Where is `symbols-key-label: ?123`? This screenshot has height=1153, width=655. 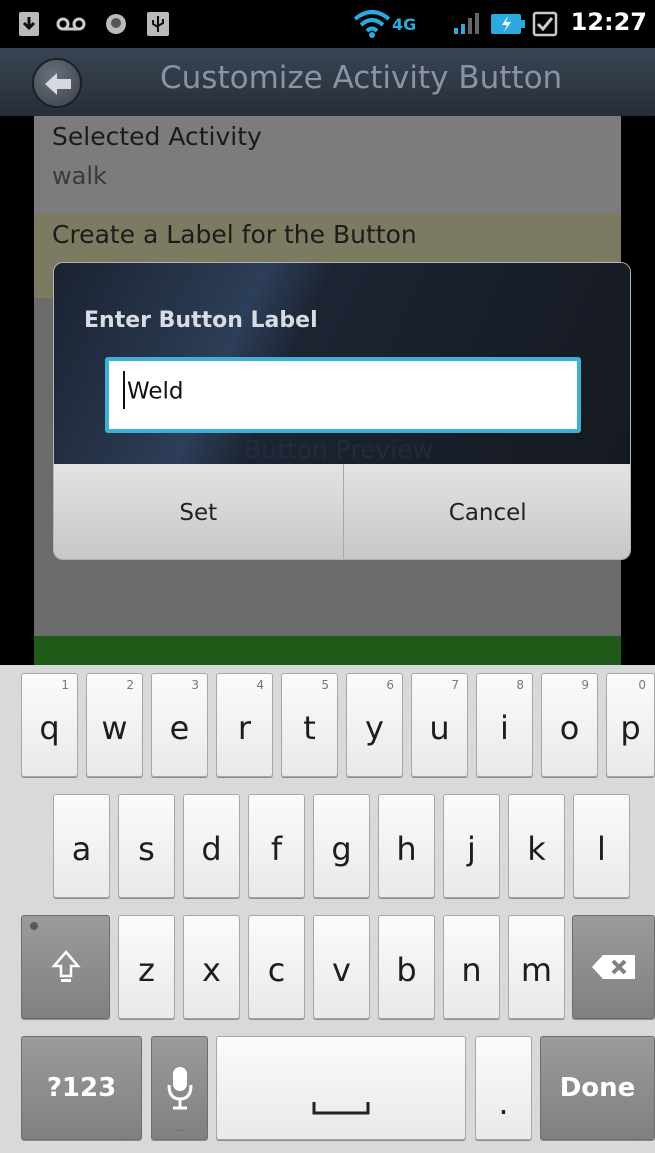 symbols-key-label: ?123 is located at coordinates (81, 1088).